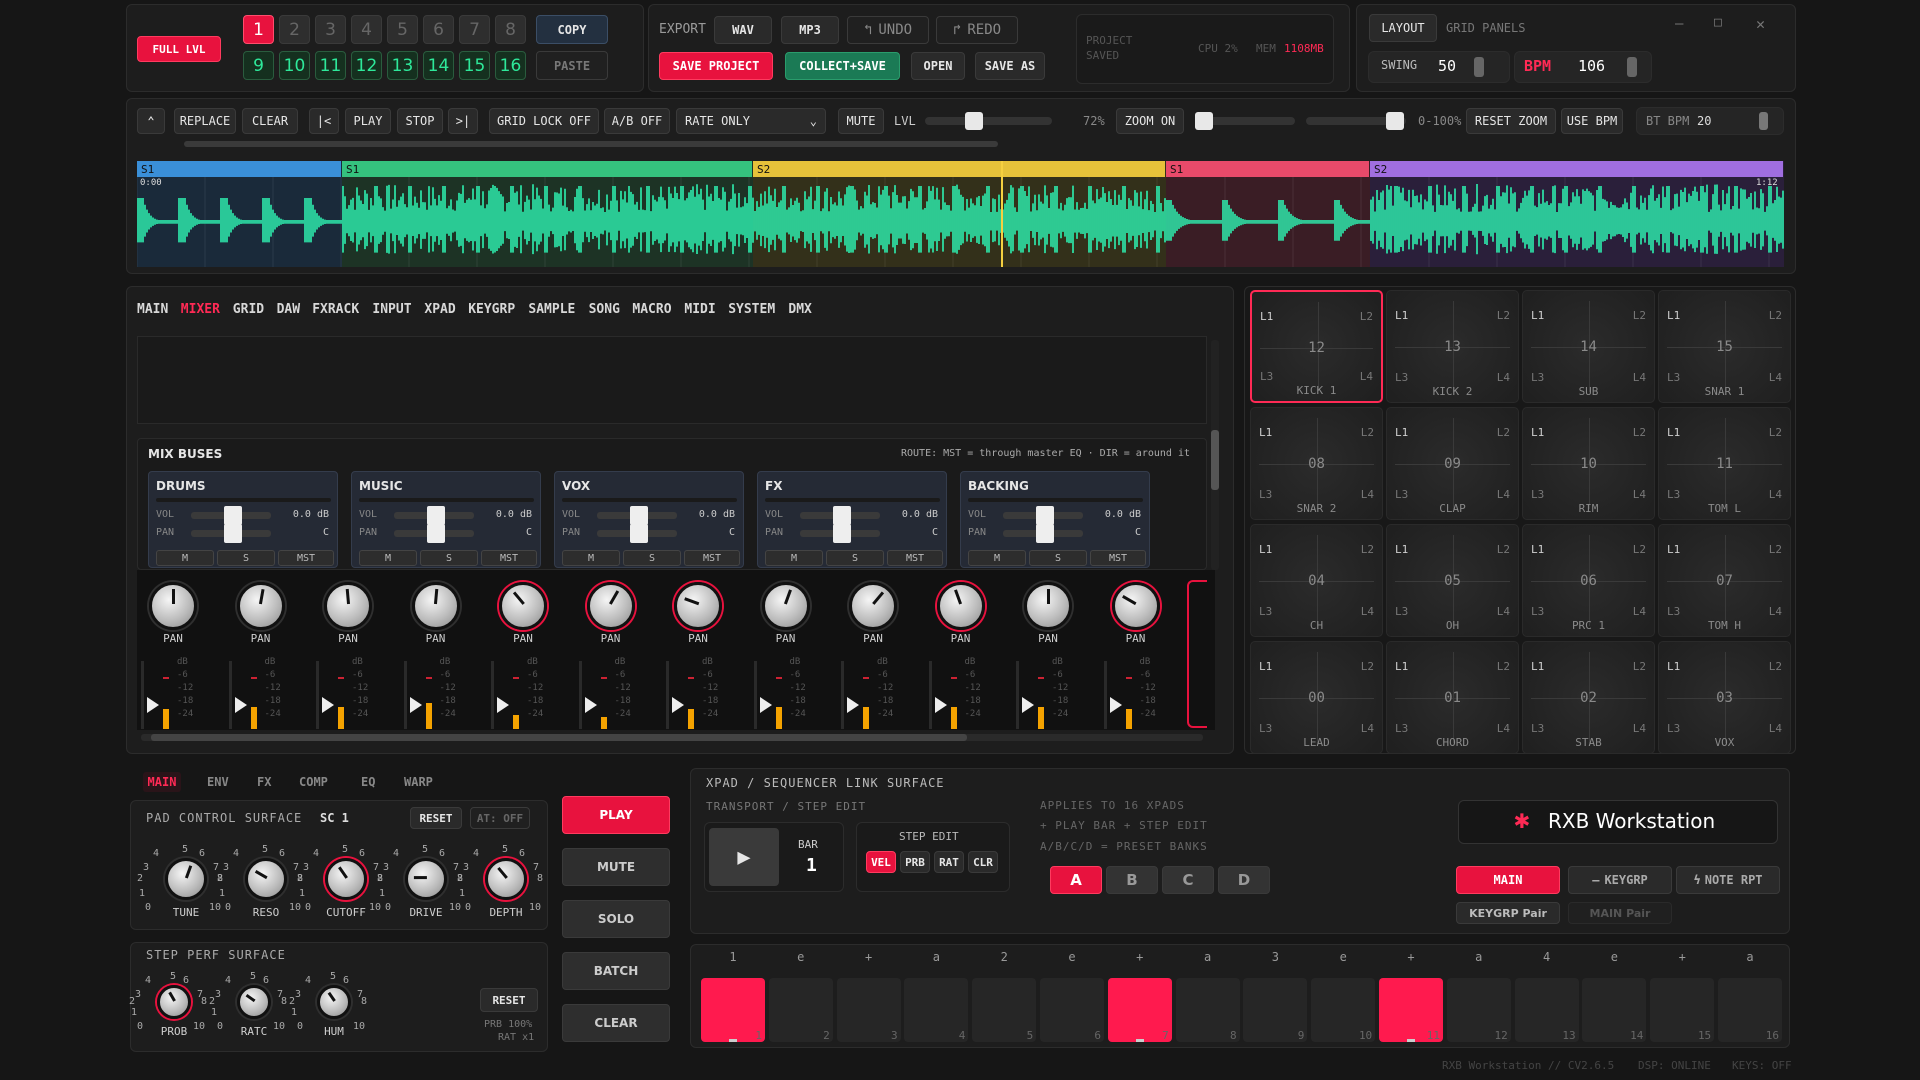  What do you see at coordinates (1150, 121) in the screenshot?
I see `zoom-on-button: ZOOM ON` at bounding box center [1150, 121].